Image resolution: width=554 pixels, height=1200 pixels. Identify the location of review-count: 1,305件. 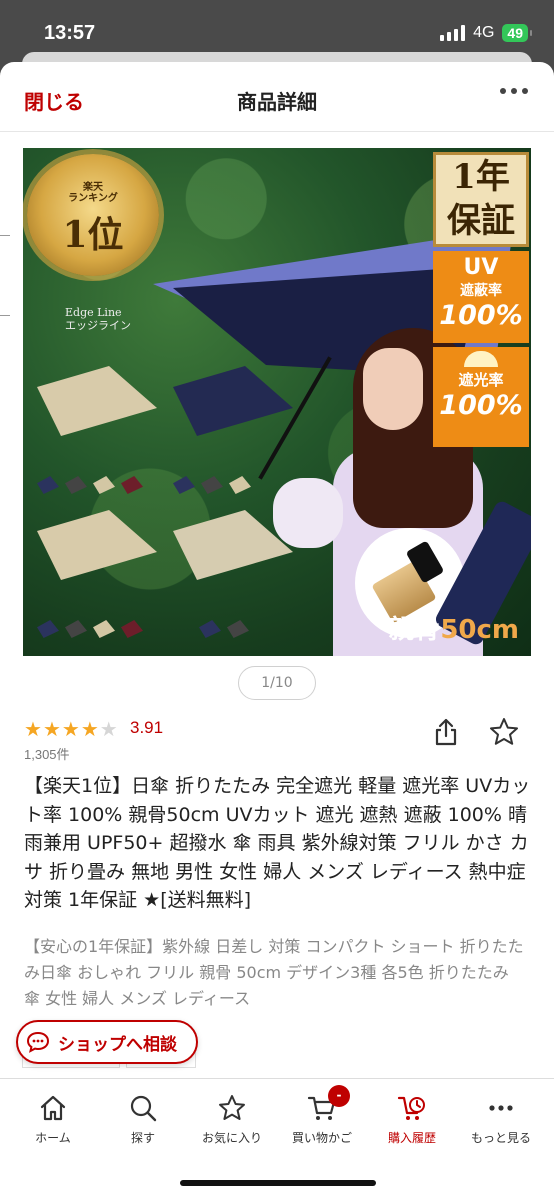
(47, 753).